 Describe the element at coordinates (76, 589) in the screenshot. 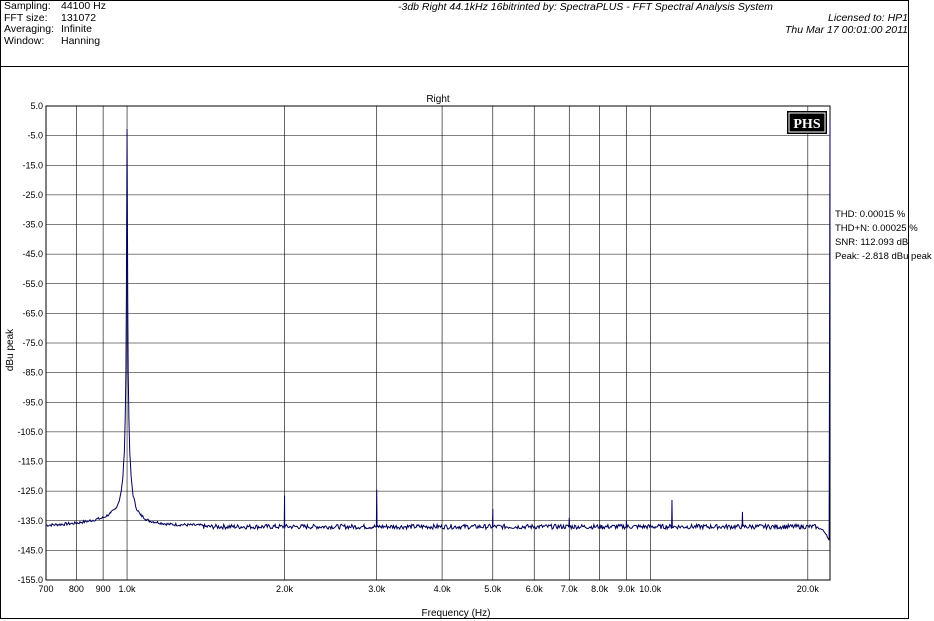

I see `x-tick-label: 800` at that location.